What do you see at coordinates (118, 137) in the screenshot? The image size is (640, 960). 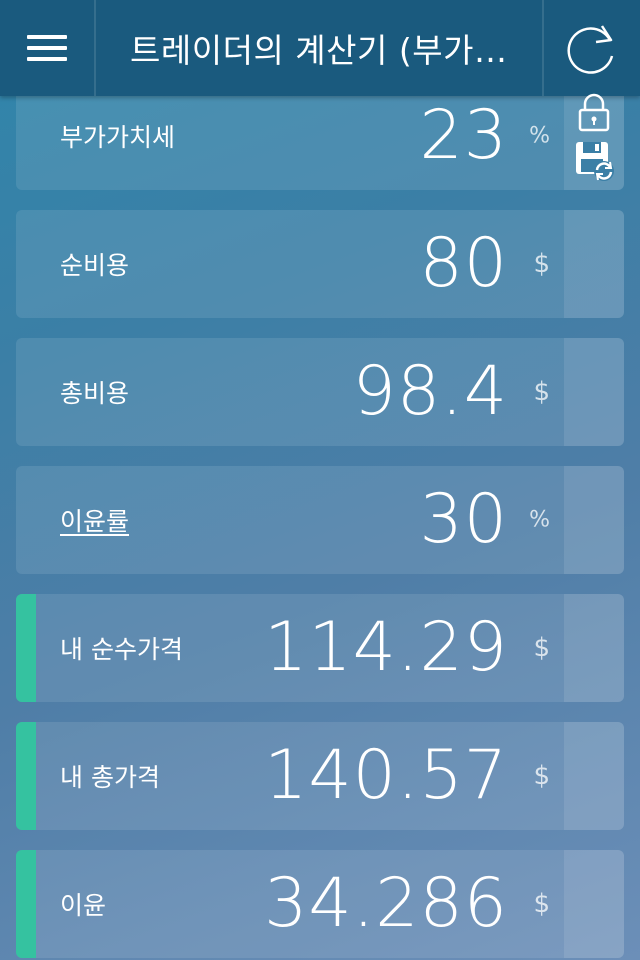 I see `vat-label: 부가가치세` at bounding box center [118, 137].